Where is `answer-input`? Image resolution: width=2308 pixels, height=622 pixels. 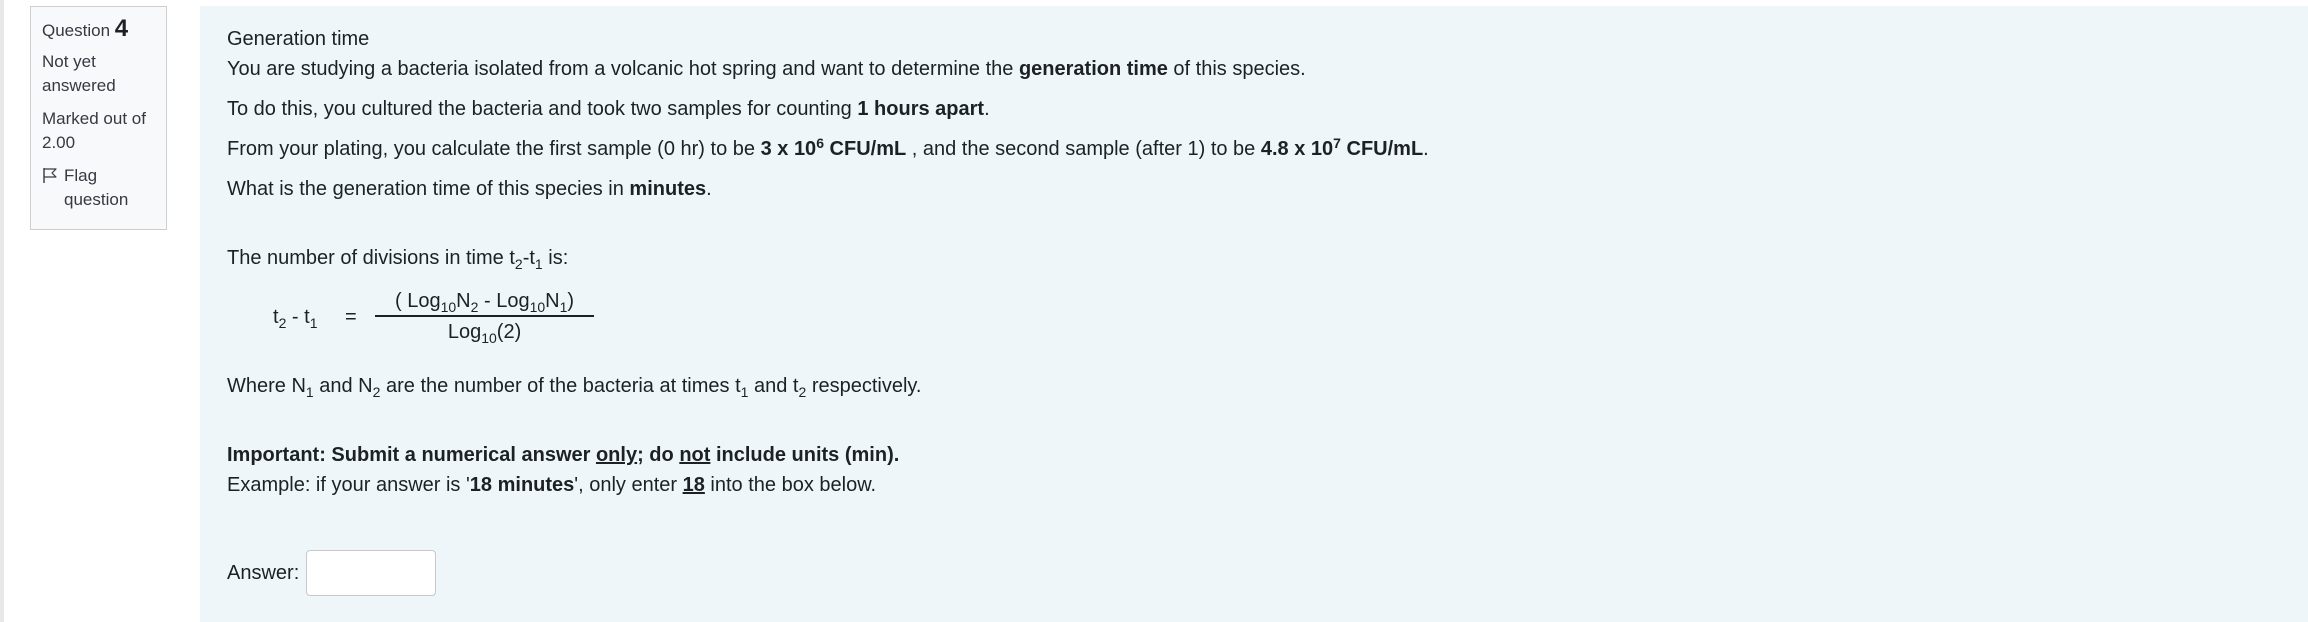
answer-input is located at coordinates (371, 573).